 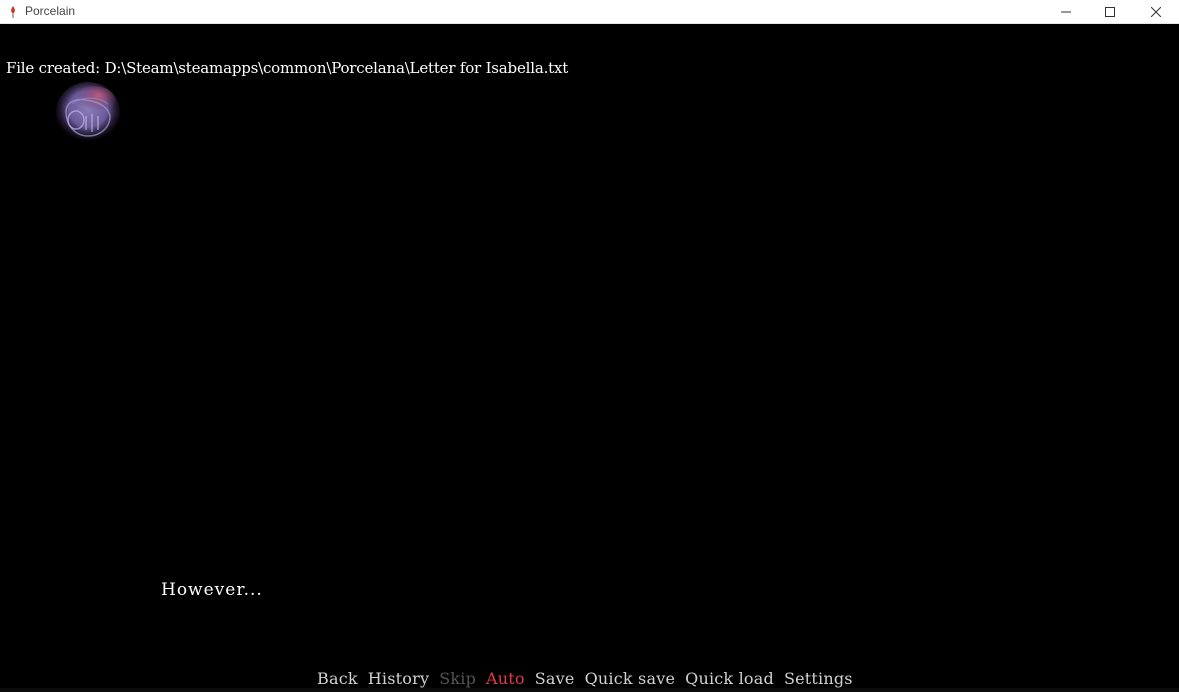 I want to click on minimize-button, so click(x=1066, y=12).